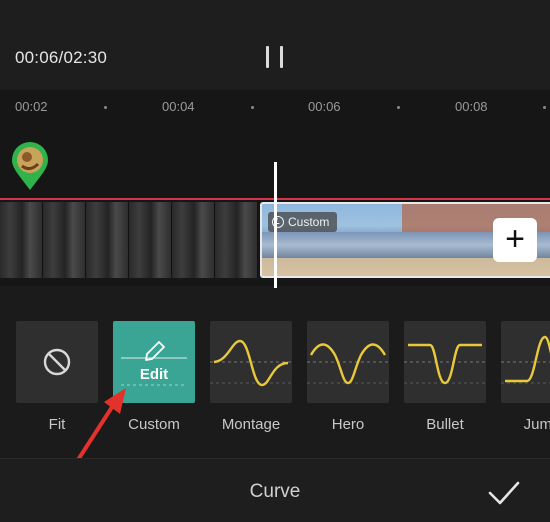 The image size is (550, 522). I want to click on ruler-tick: 00:02, so click(31, 106).